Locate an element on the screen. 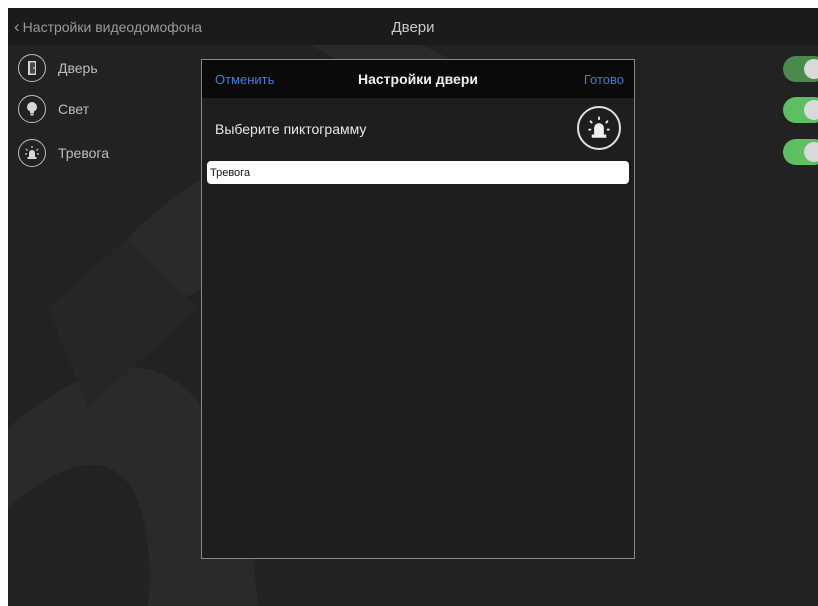 The image size is (818, 606). alarm-toggle is located at coordinates (800, 152).